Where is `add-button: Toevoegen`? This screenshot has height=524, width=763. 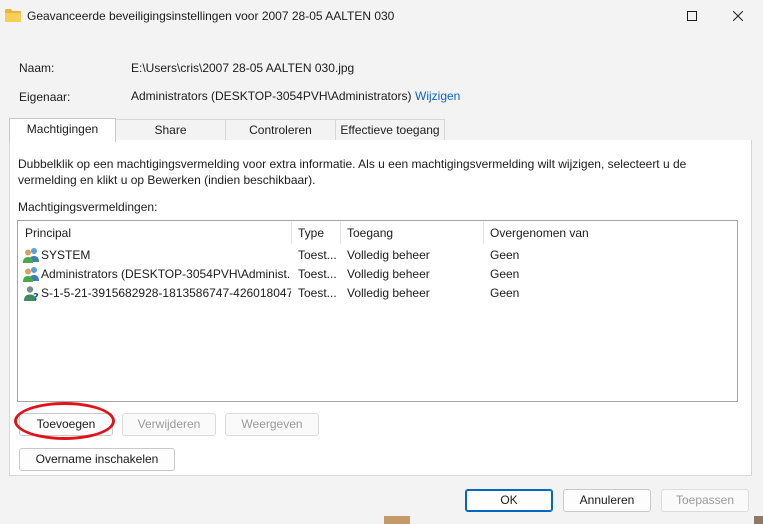
add-button: Toevoegen is located at coordinates (66, 424).